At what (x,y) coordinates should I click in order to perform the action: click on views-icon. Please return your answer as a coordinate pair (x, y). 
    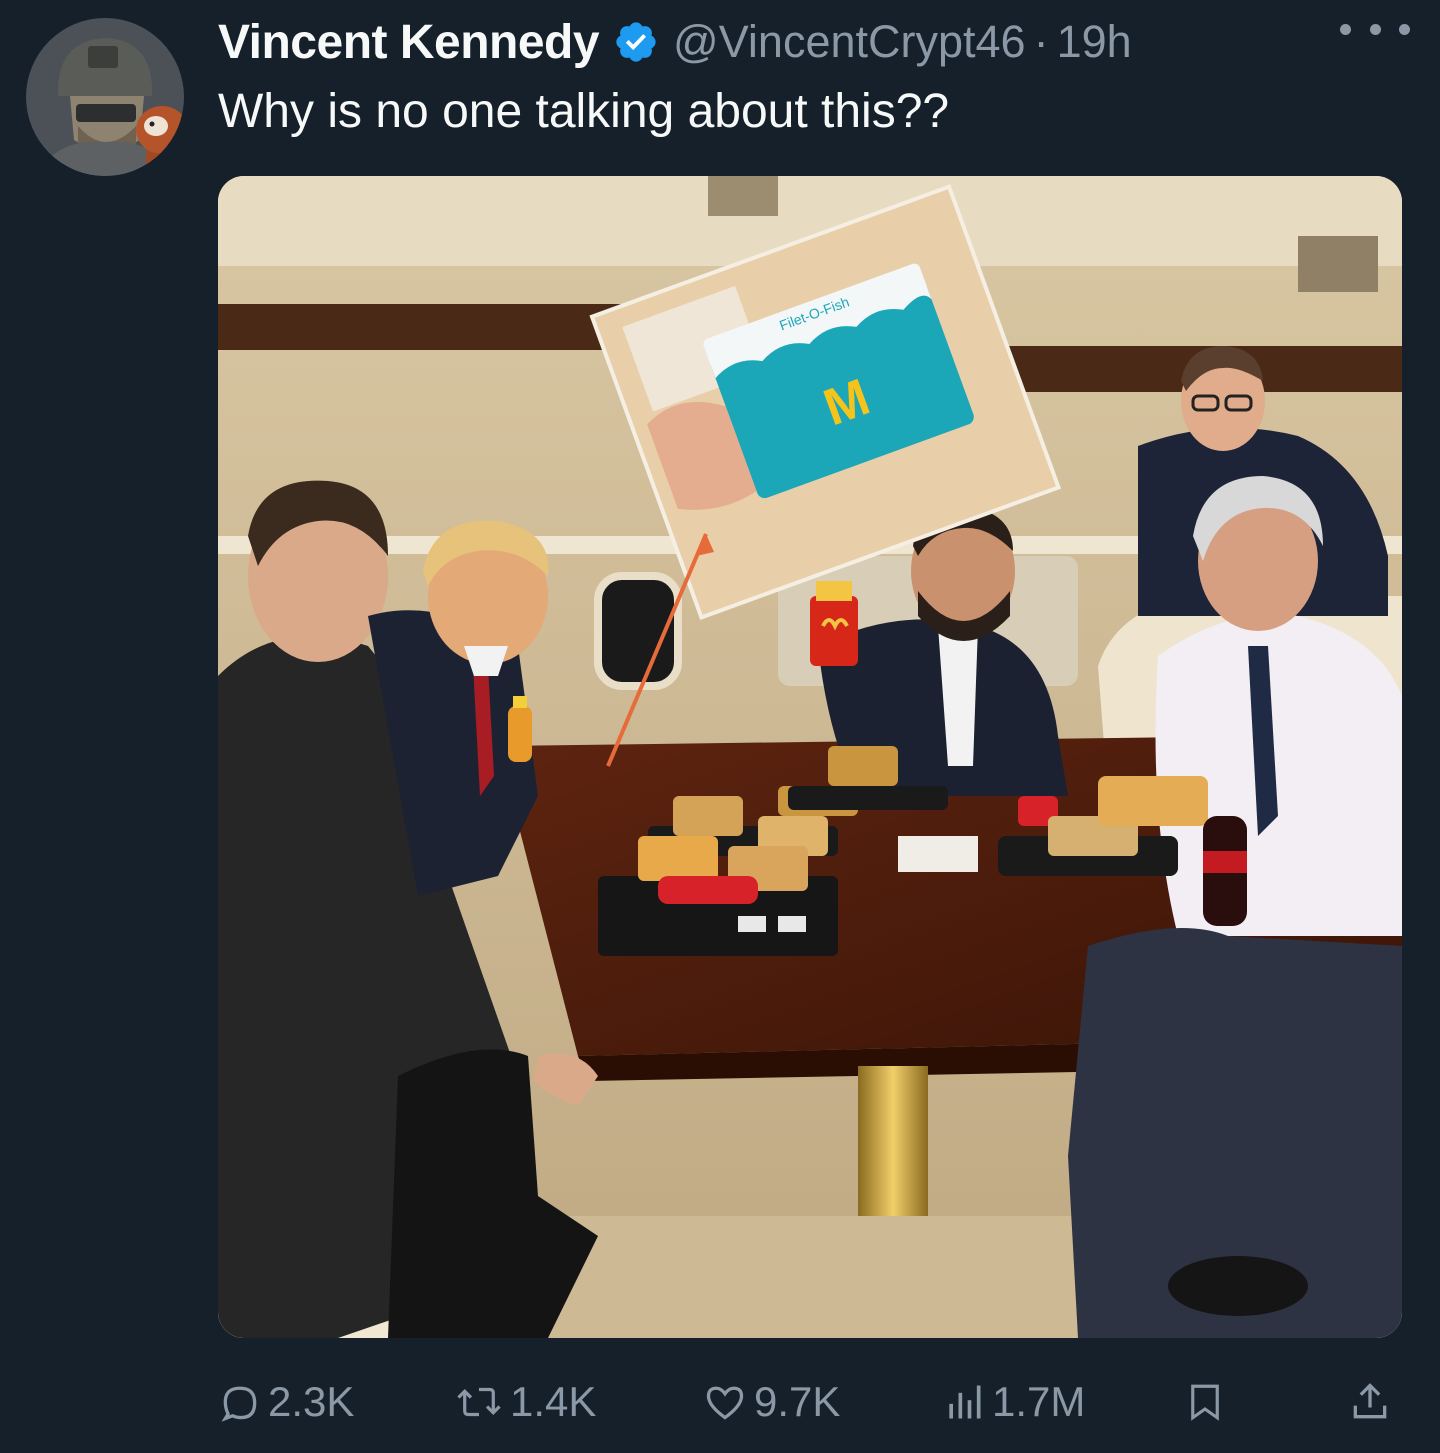
    Looking at the image, I should click on (965, 1402).